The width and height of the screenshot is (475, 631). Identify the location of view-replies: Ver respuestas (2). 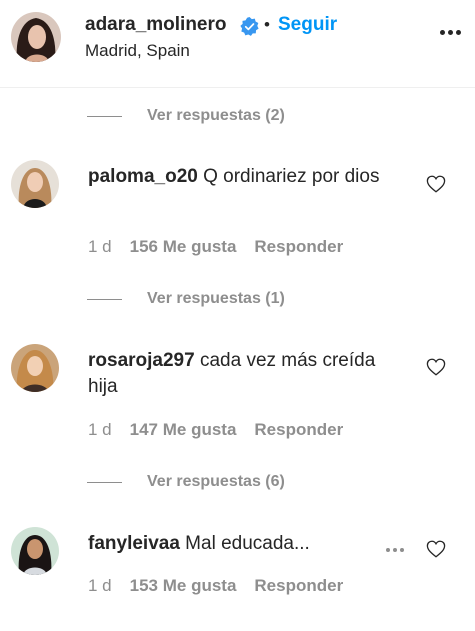
(186, 116).